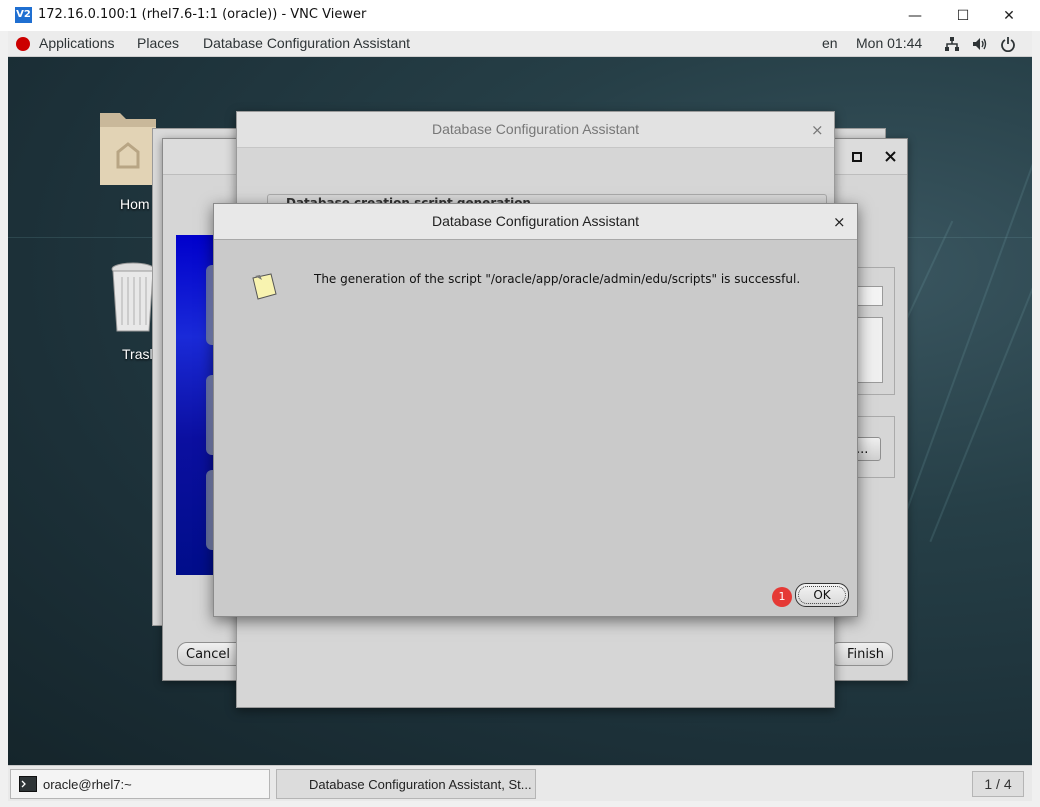 The width and height of the screenshot is (1040, 807). Describe the element at coordinates (128, 148) in the screenshot. I see `home-folder-icon` at that location.